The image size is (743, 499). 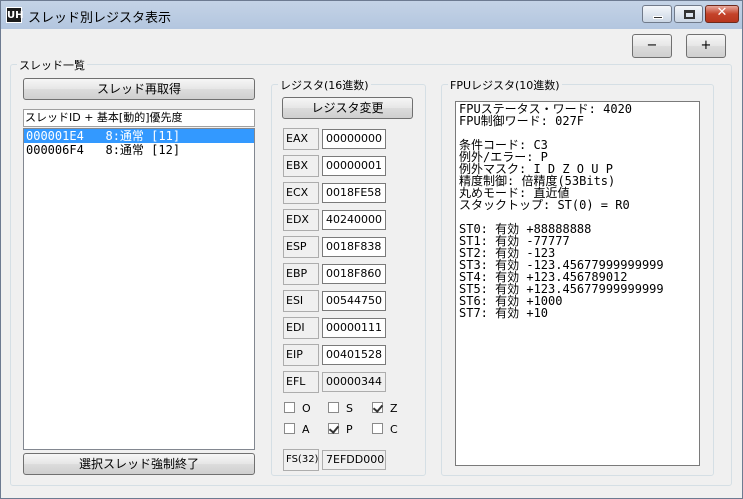 What do you see at coordinates (505, 85) in the screenshot?
I see `fpu-group-label: FPUレジスタ(10進数)` at bounding box center [505, 85].